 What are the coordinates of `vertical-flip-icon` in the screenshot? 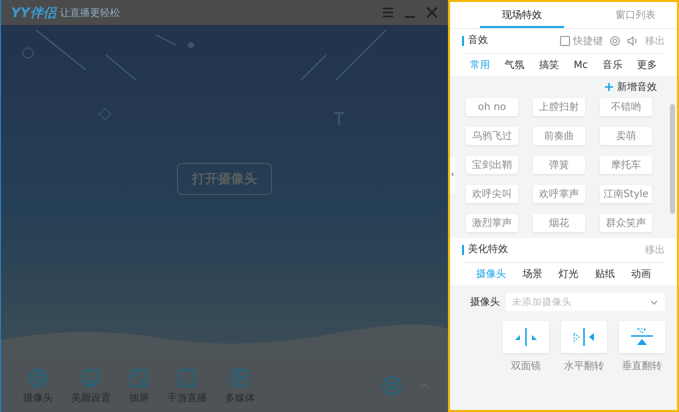 It's located at (642, 337).